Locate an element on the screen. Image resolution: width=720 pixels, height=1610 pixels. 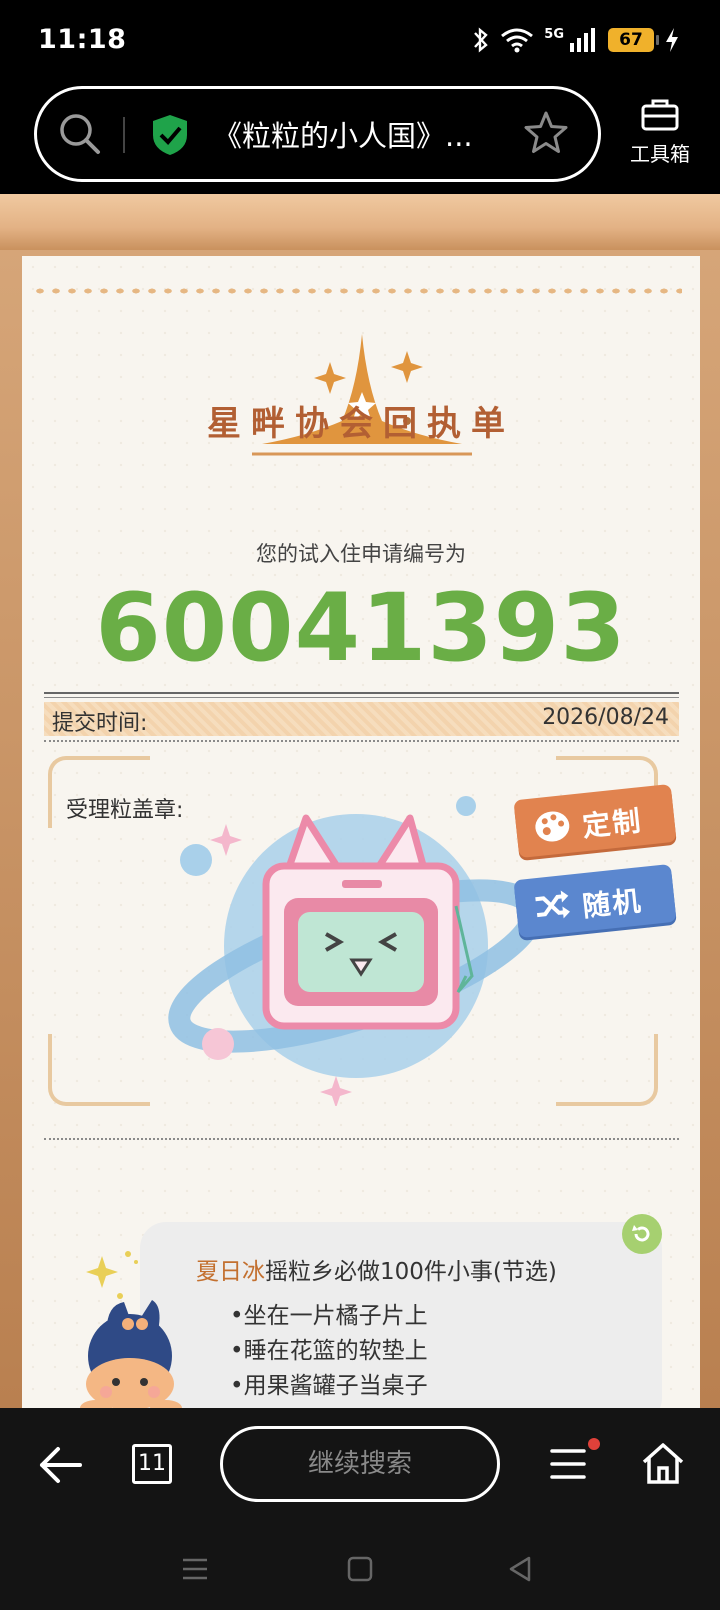
continue-search-button: 继续搜索 is located at coordinates (360, 1464).